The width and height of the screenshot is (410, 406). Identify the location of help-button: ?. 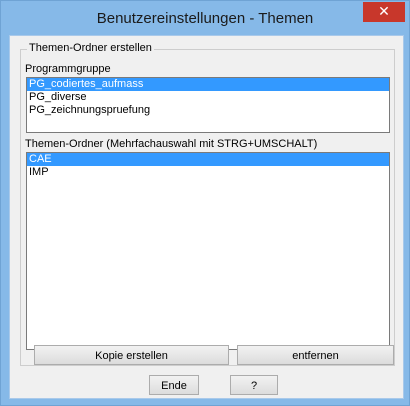
(254, 385).